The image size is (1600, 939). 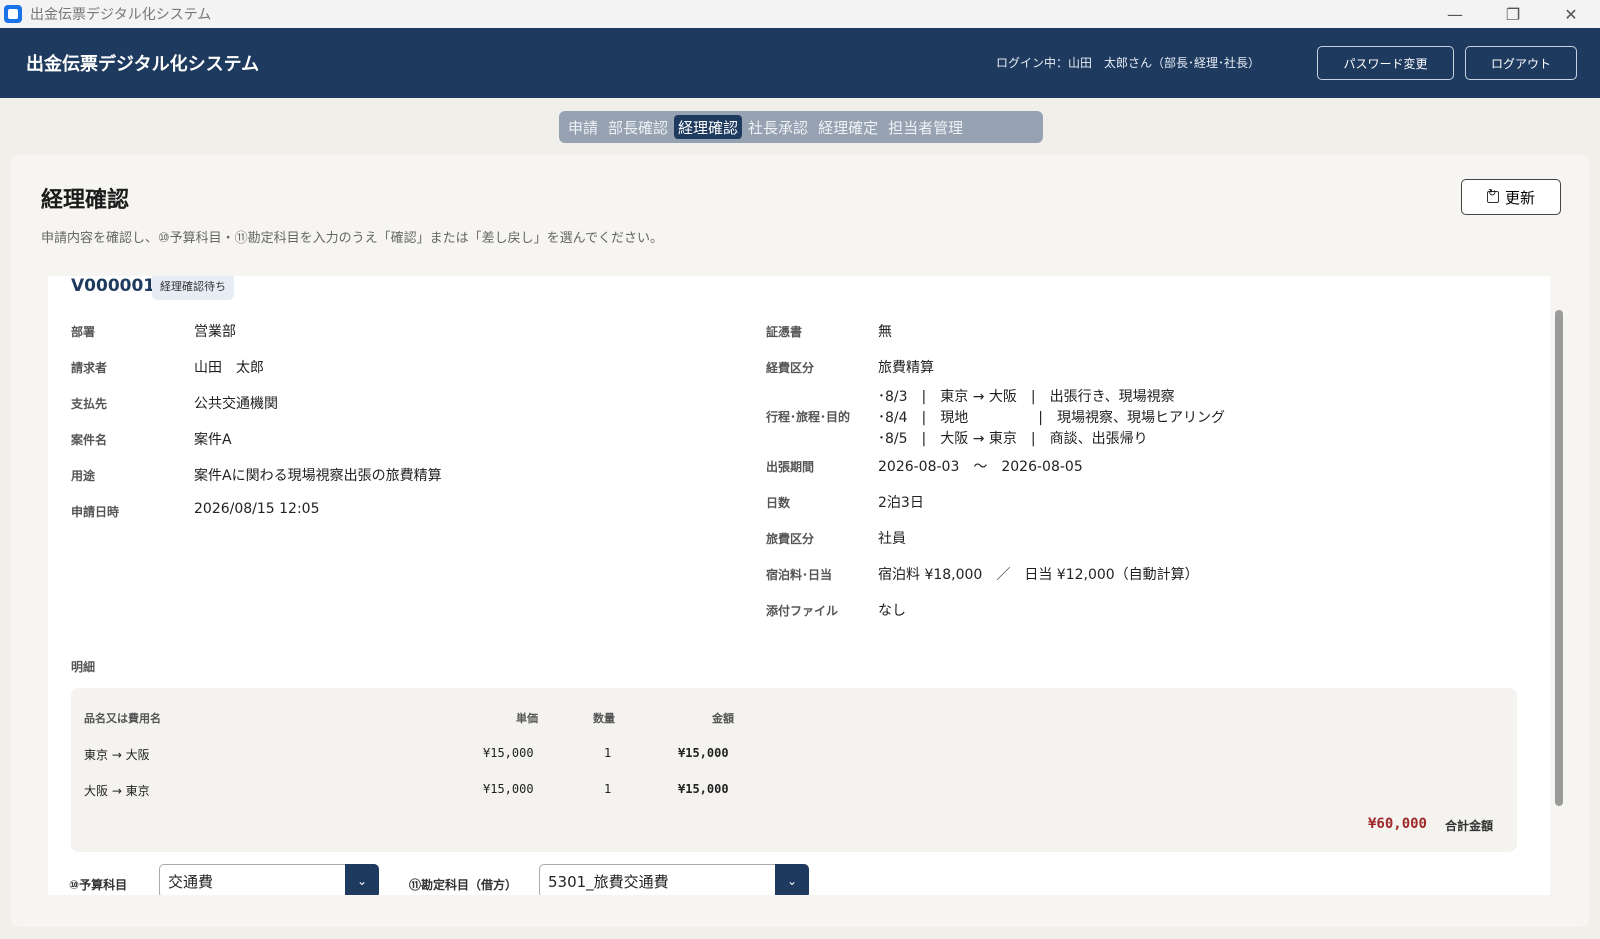 What do you see at coordinates (236, 404) in the screenshot?
I see `payee-value: 公共交通機関` at bounding box center [236, 404].